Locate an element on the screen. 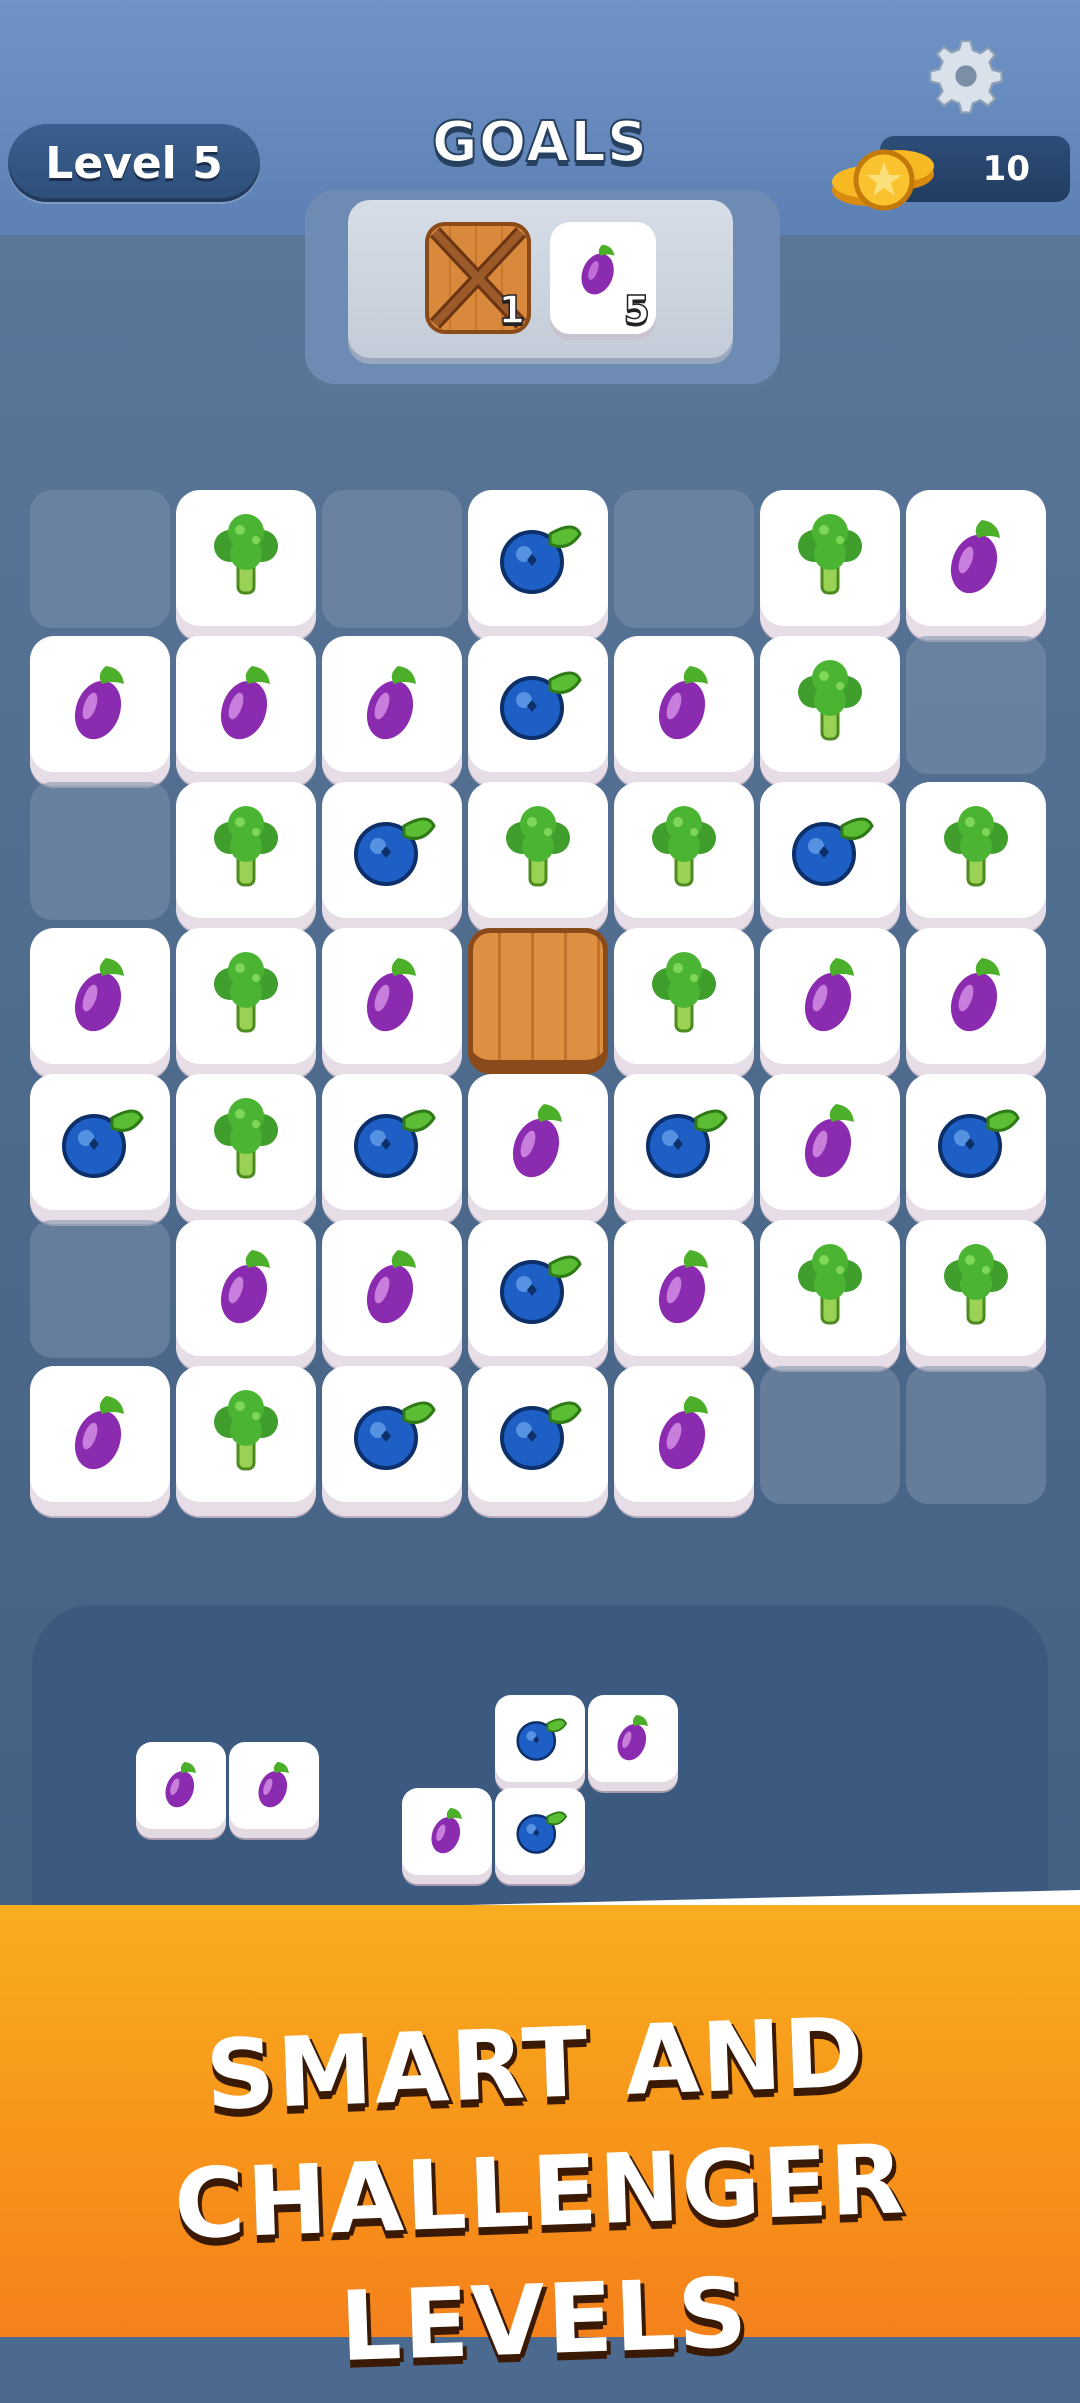 Image resolution: width=1080 pixels, height=2403 pixels. level-label: Level 5 is located at coordinates (134, 163).